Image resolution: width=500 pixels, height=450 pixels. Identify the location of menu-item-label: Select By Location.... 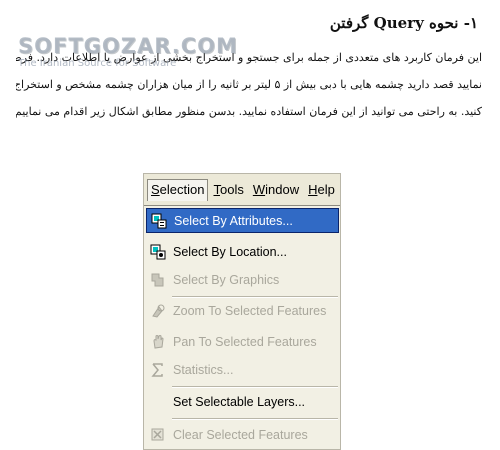
(230, 251).